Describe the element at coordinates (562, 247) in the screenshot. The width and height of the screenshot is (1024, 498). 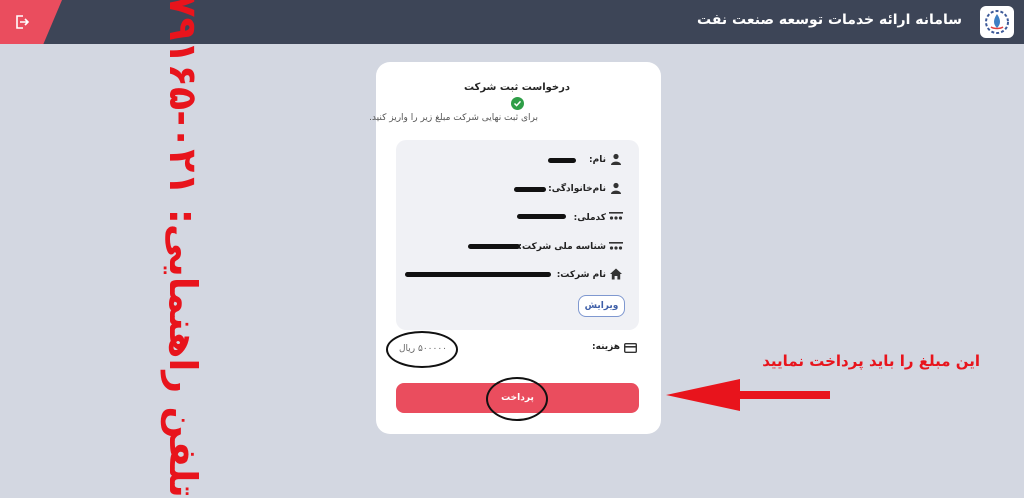
I see `field-label-company-national-id: شناسه ملی شرکت:` at that location.